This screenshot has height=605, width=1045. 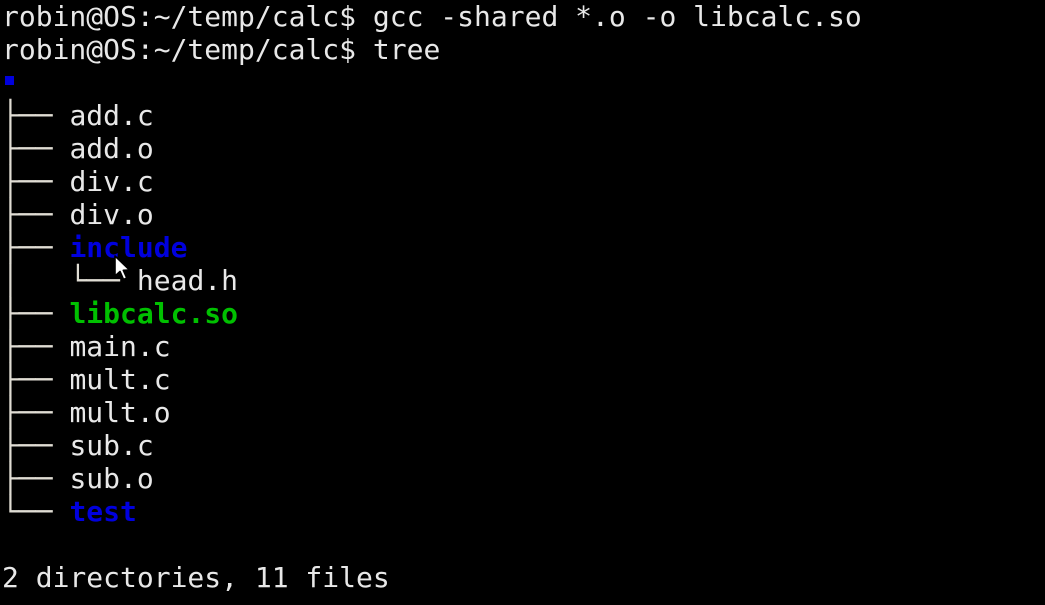 What do you see at coordinates (431, 412) in the screenshot?
I see `tree-entry: ├── mult.o` at bounding box center [431, 412].